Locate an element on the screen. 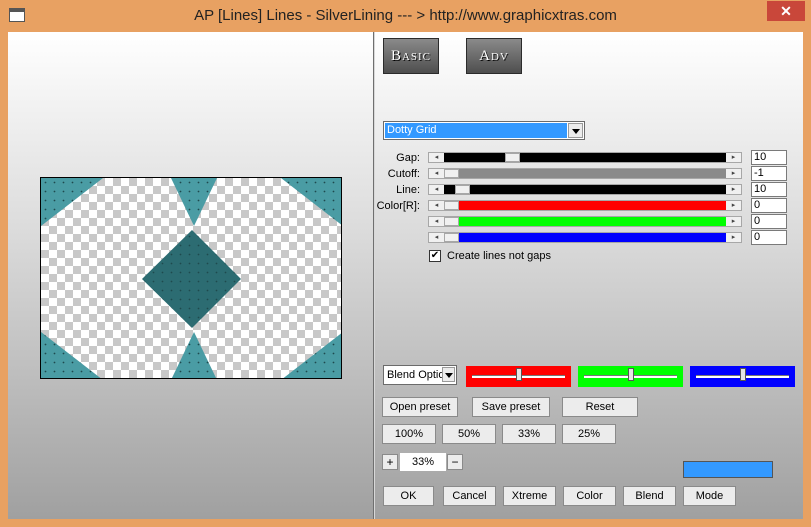 The width and height of the screenshot is (811, 527). zoom-out-button: − is located at coordinates (455, 462).